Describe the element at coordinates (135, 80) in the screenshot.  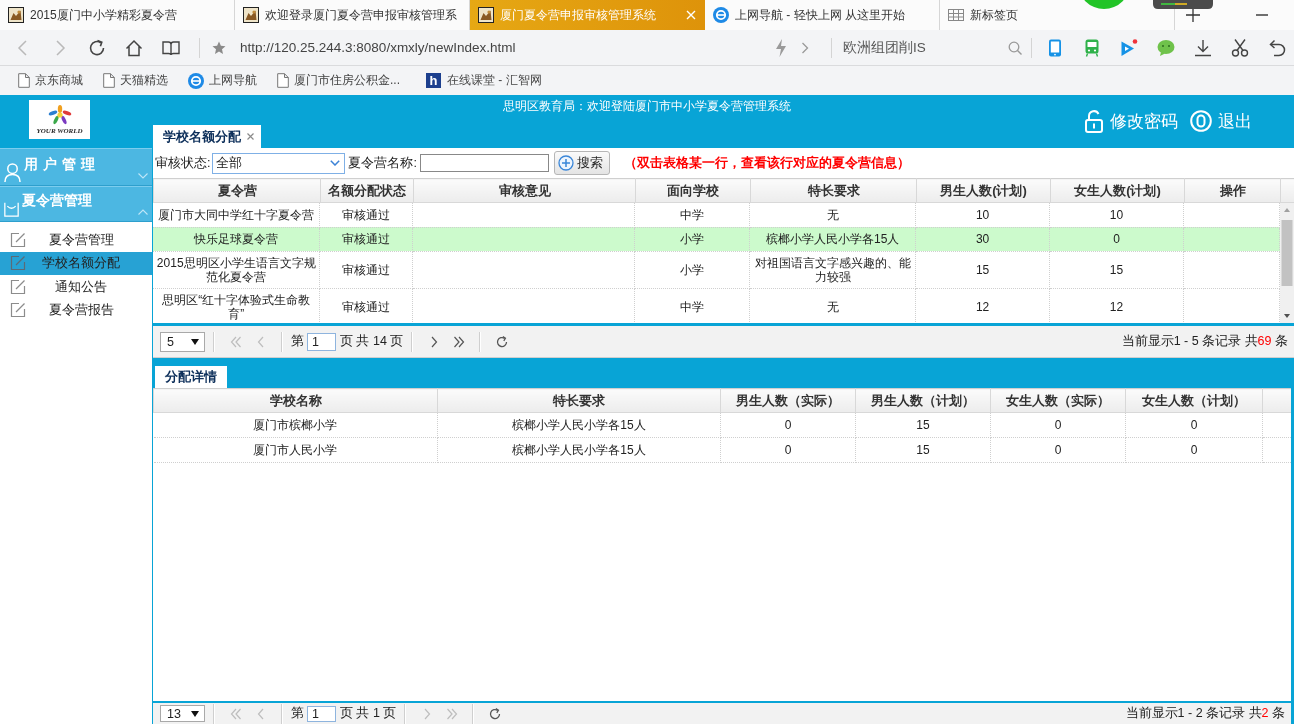
I see `bookmark-link: 天猫精选` at that location.